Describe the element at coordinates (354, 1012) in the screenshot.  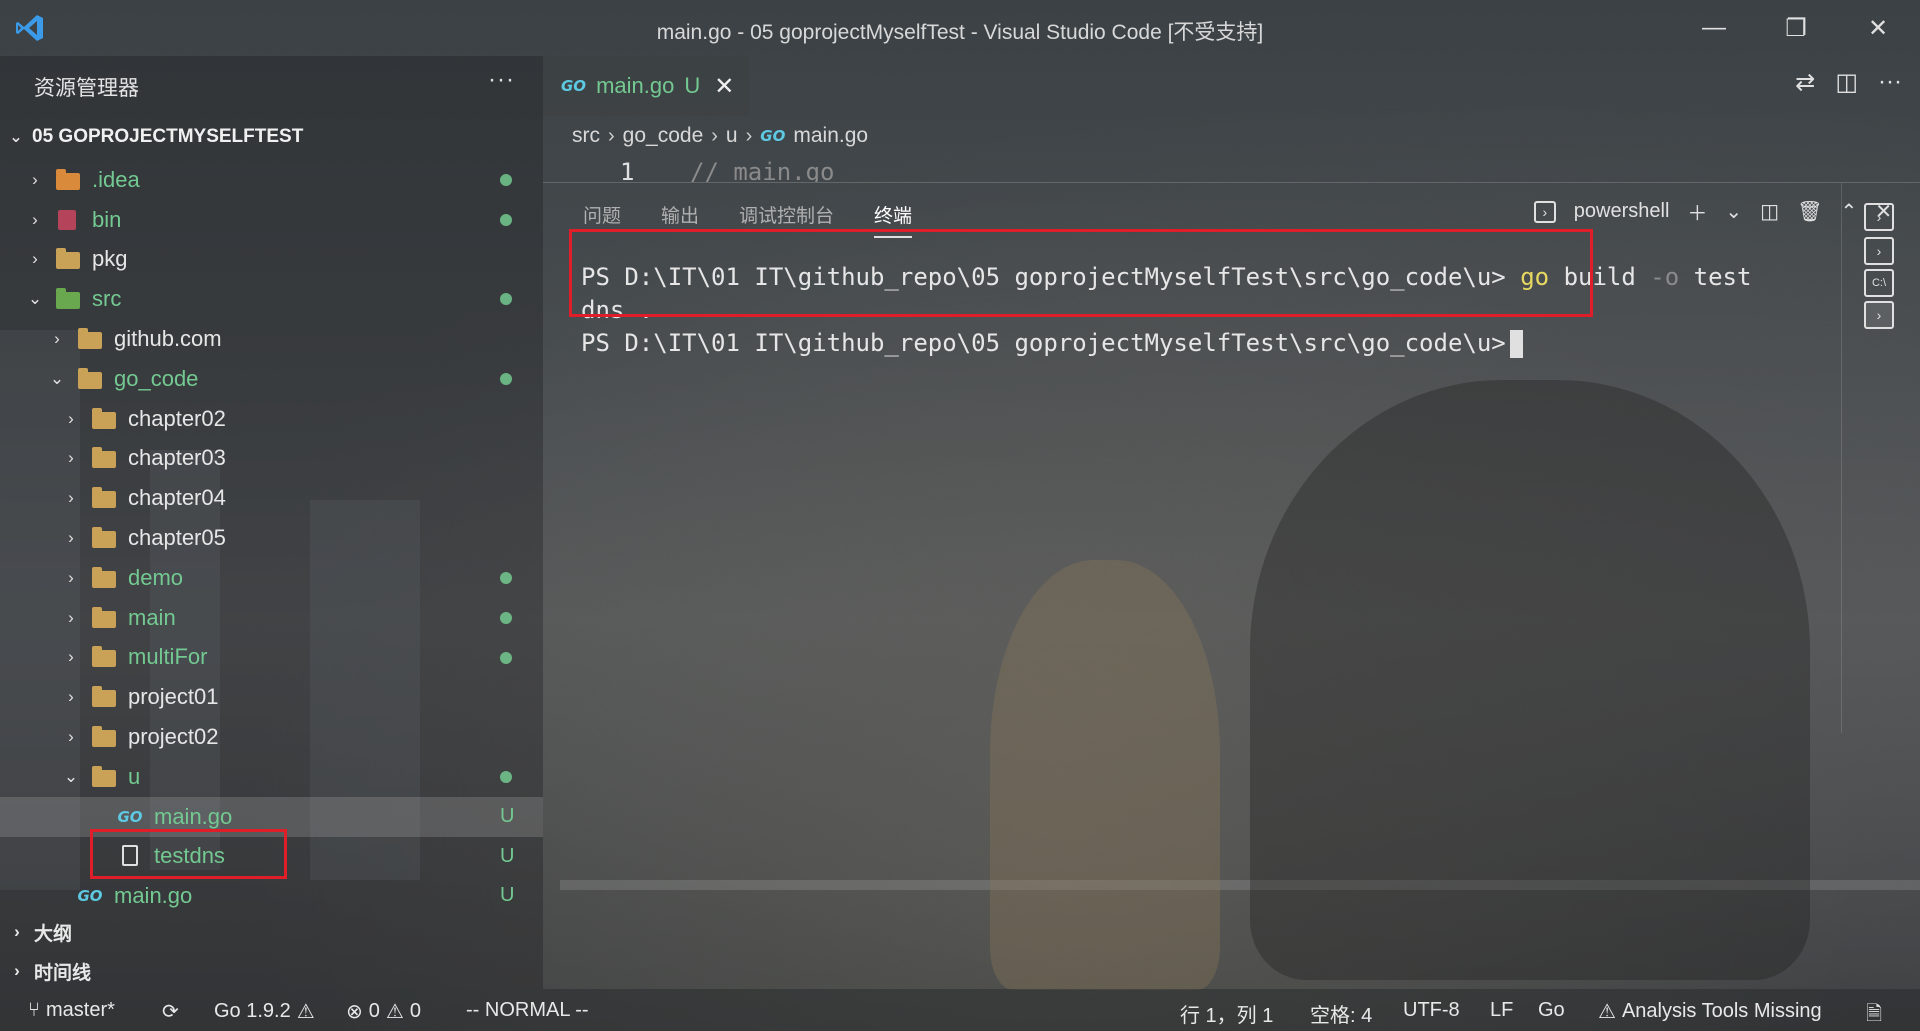
I see `error-icon: ⊗` at that location.